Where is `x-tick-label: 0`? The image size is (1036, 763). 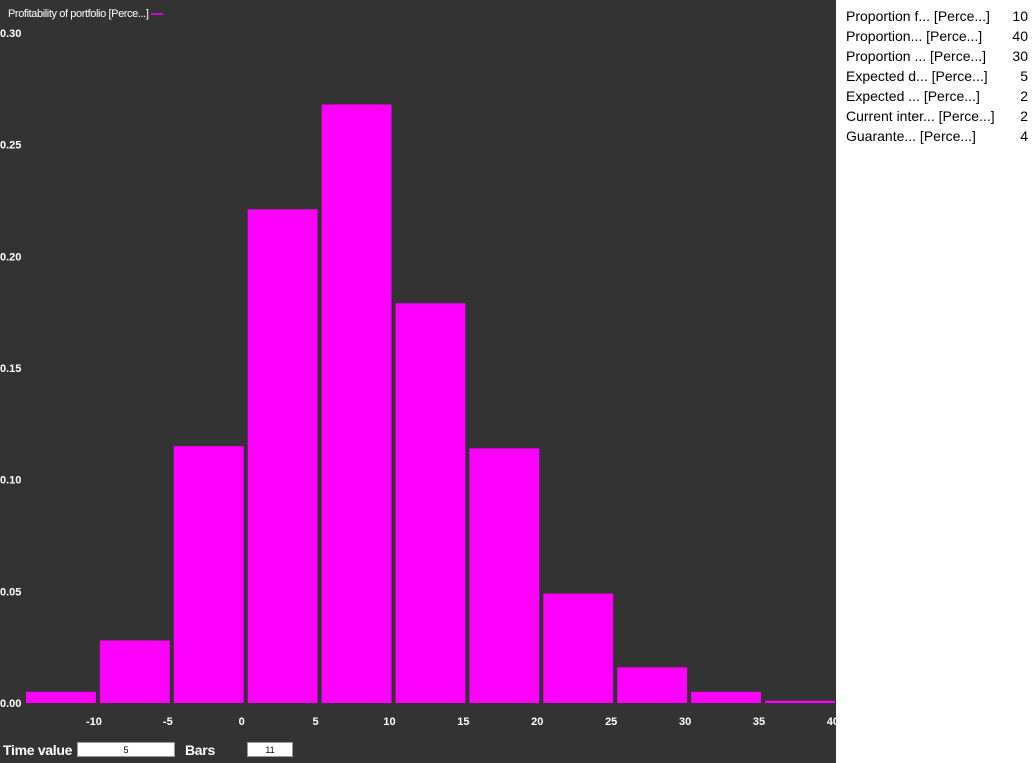 x-tick-label: 0 is located at coordinates (242, 722).